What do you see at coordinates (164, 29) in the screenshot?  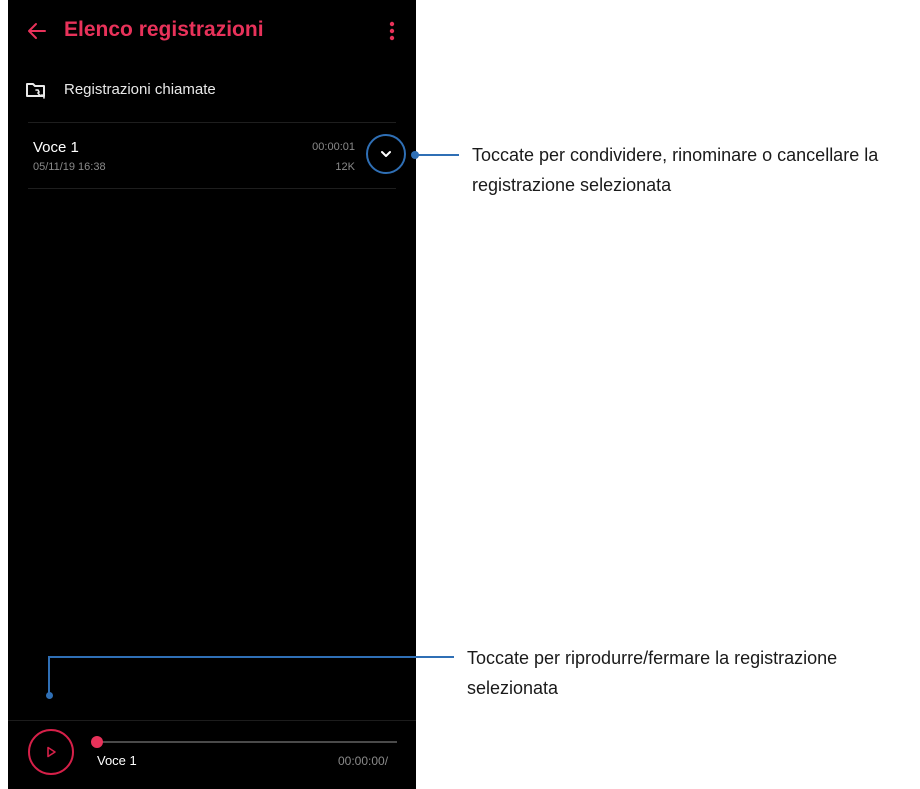 I see `page-title: Elenco registrazioni` at bounding box center [164, 29].